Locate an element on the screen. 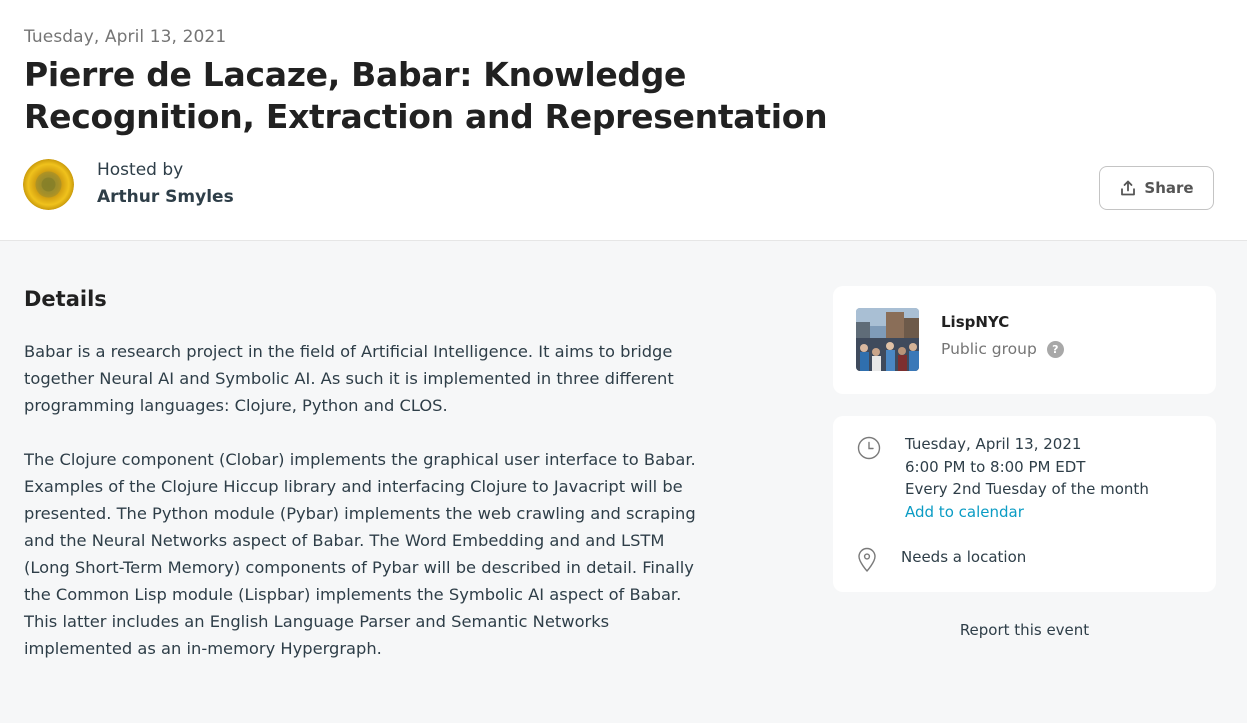  share-label: Share is located at coordinates (1169, 188).